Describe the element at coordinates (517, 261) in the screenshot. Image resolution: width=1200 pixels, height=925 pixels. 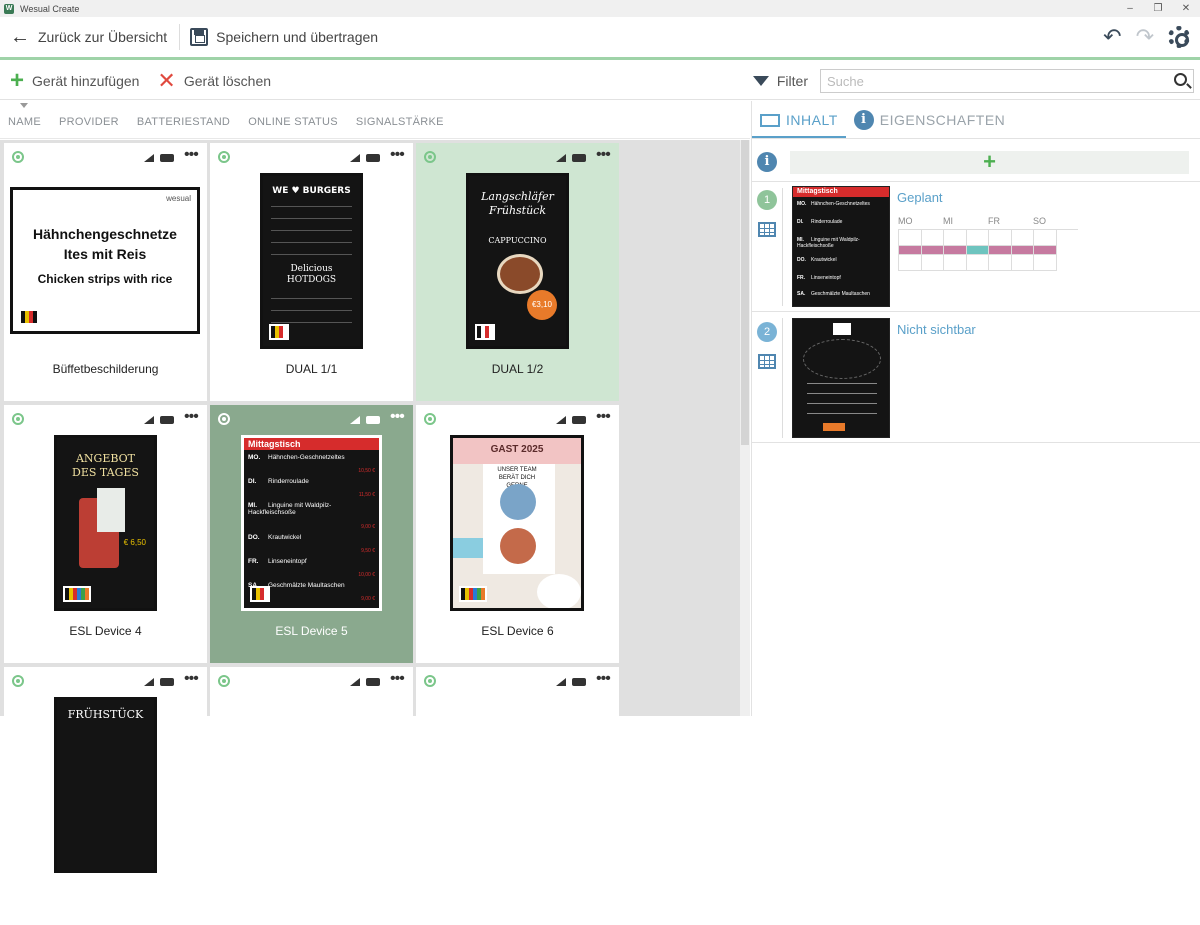
I see `device-screen: Langschläfer Frühstück CAPPUCCINO €3,10` at that location.